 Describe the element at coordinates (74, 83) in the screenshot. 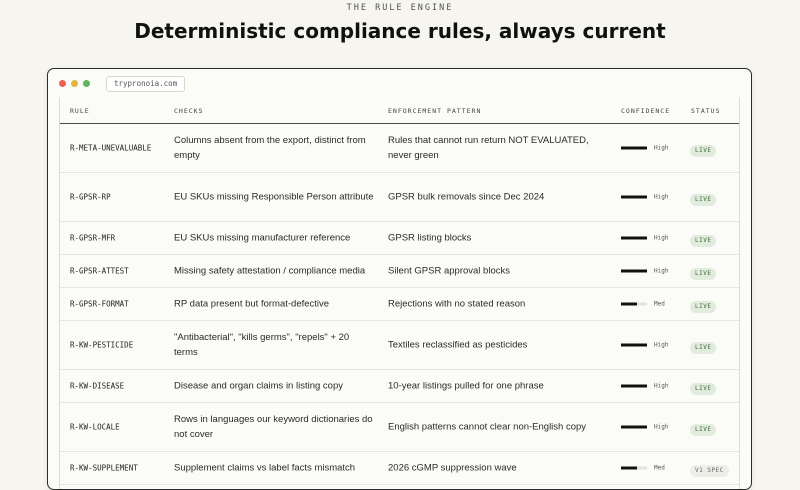

I see `minimize-window-icon` at that location.